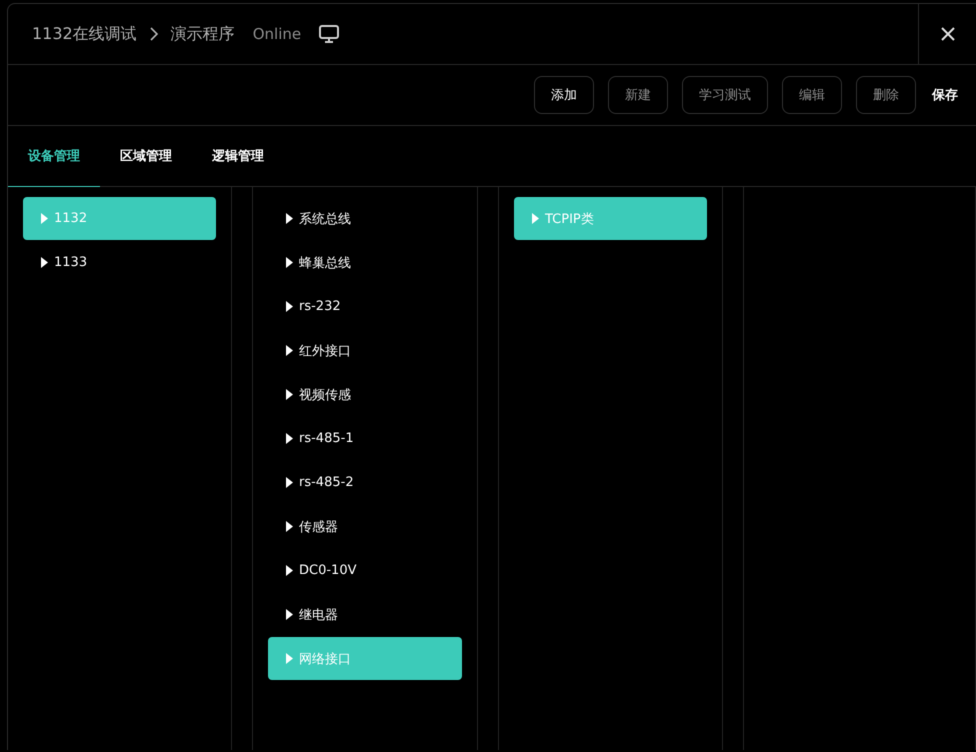 This screenshot has width=976, height=752. What do you see at coordinates (365, 394) in the screenshot?
I see `tree-item: 视频传感` at bounding box center [365, 394].